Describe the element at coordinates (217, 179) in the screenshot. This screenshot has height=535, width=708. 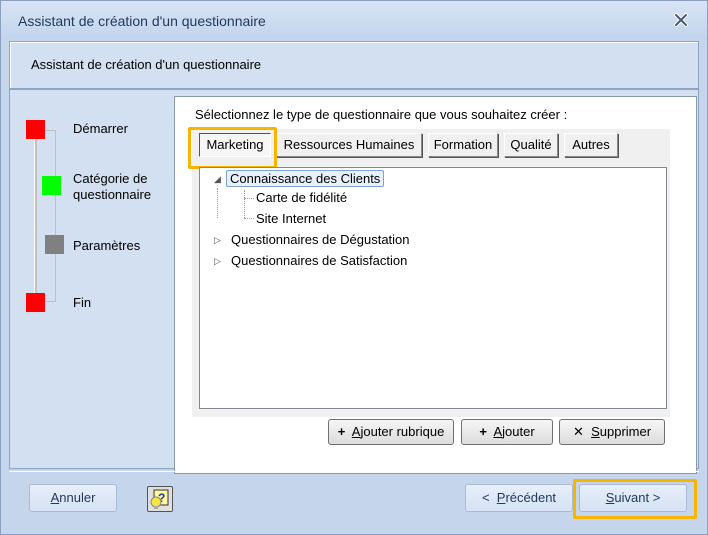
I see `collapse-arrow-icon: ◢` at that location.